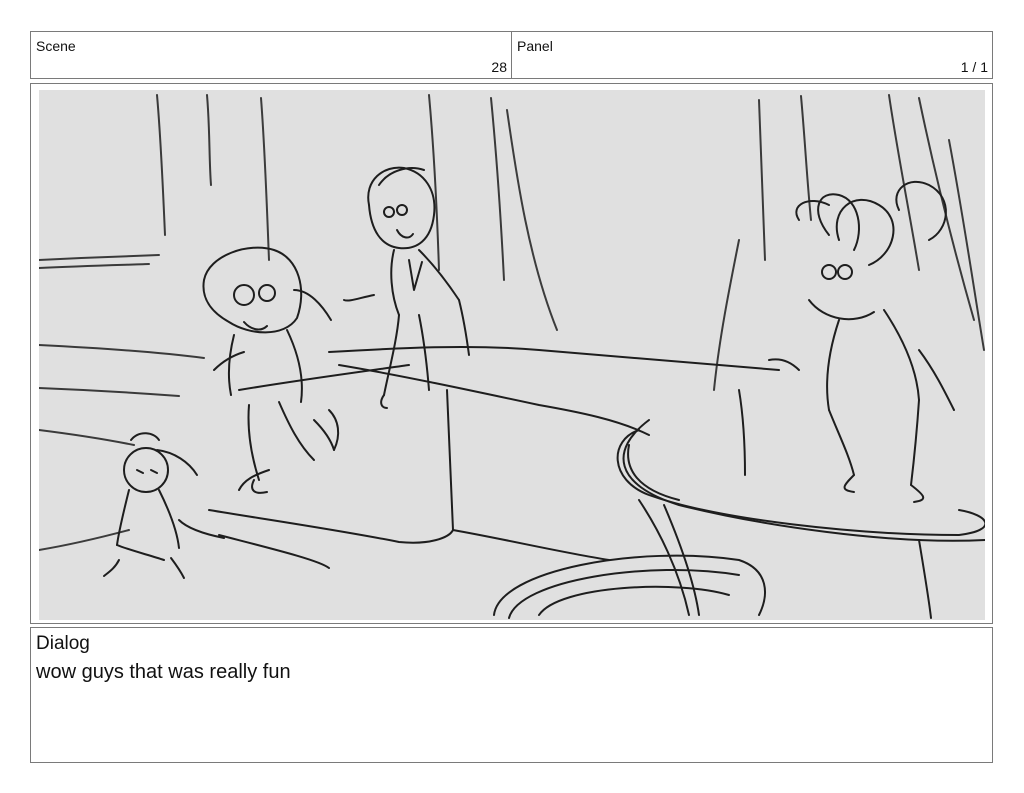 The width and height of the screenshot is (1024, 793). Describe the element at coordinates (63, 643) in the screenshot. I see `dialog-label: Dialog` at that location.